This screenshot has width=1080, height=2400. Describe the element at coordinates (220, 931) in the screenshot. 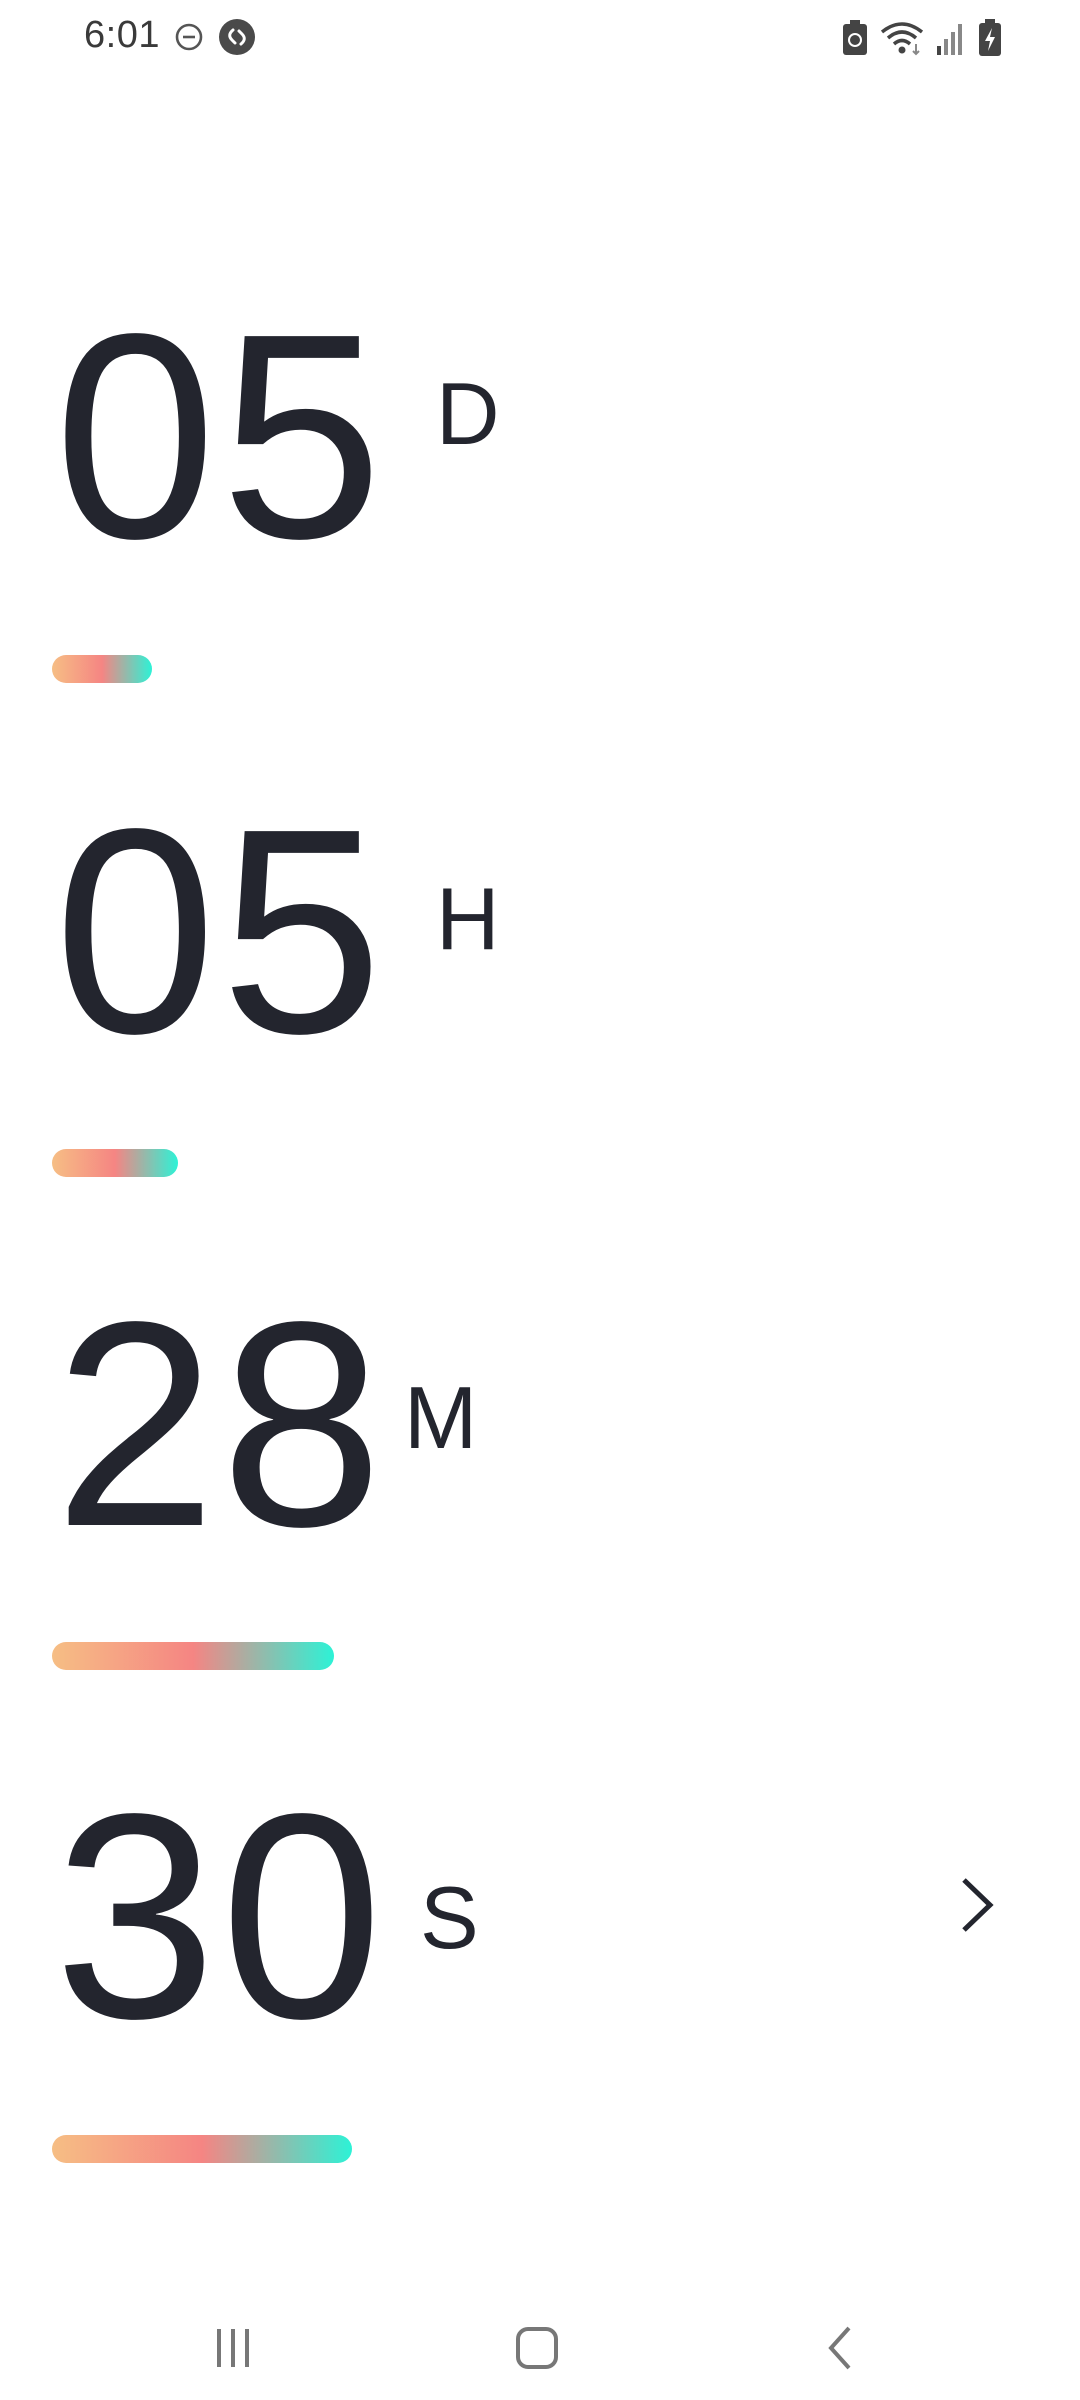

I see `hours-value: 05` at that location.